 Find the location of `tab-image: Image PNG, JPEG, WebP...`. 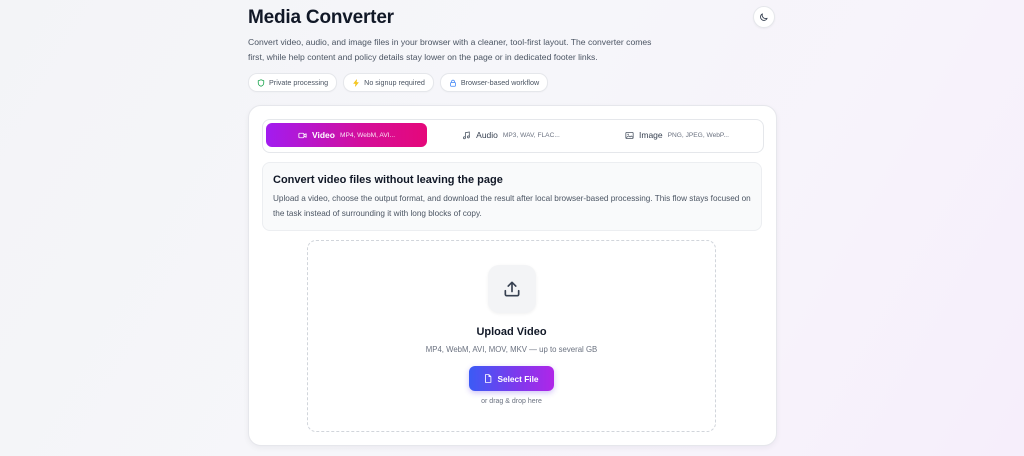

tab-image: Image PNG, JPEG, WebP... is located at coordinates (677, 135).